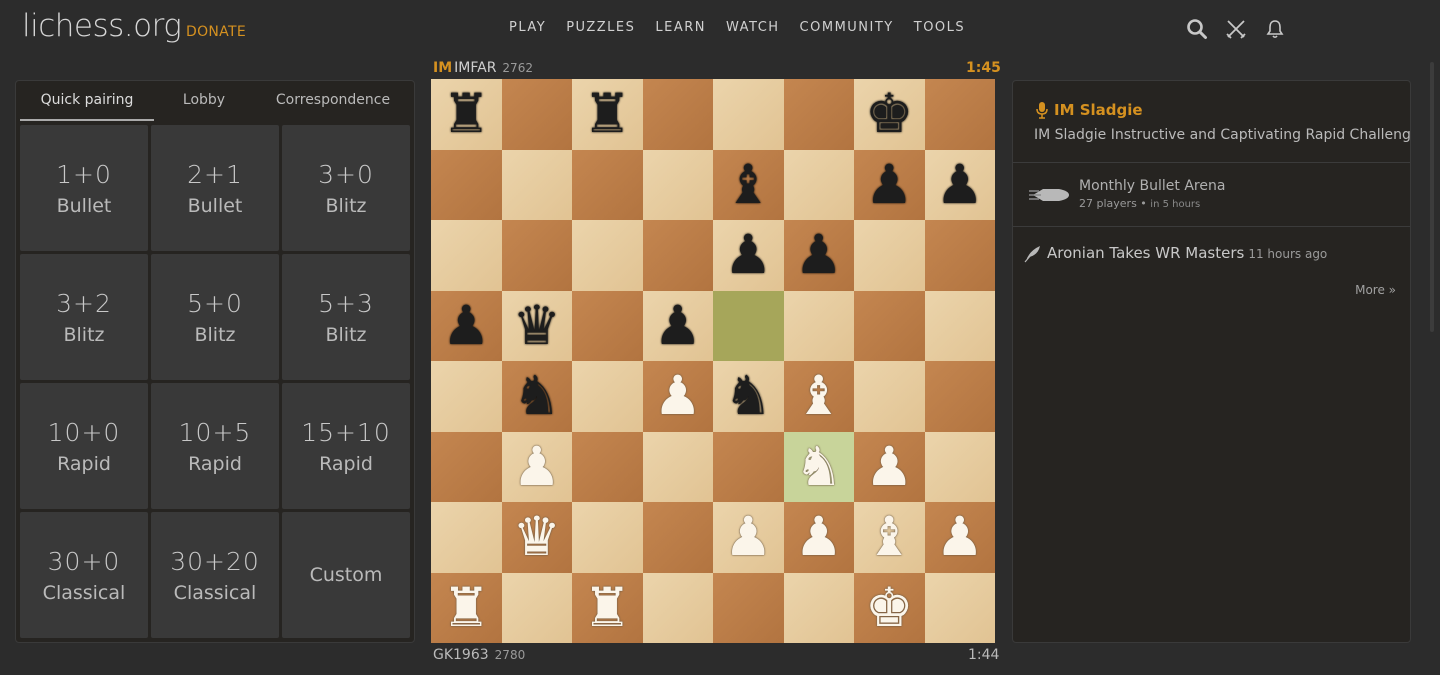  Describe the element at coordinates (677, 184) in the screenshot. I see `square-d7` at that location.